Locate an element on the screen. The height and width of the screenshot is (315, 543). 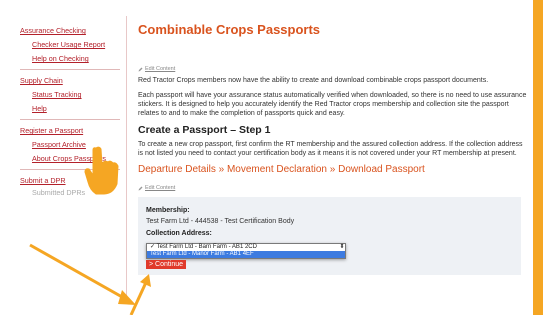
sidebar-item-submit-dpr: Submit a DPR is located at coordinates (70, 181).